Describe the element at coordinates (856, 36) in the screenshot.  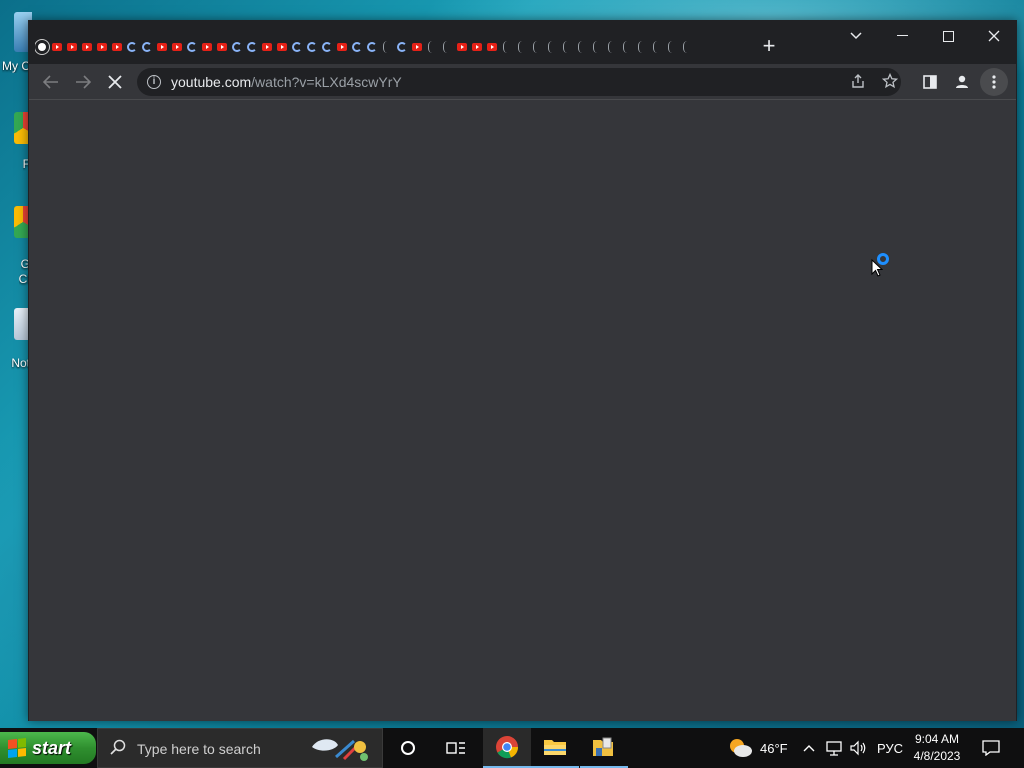
I see `tab-search-button` at that location.